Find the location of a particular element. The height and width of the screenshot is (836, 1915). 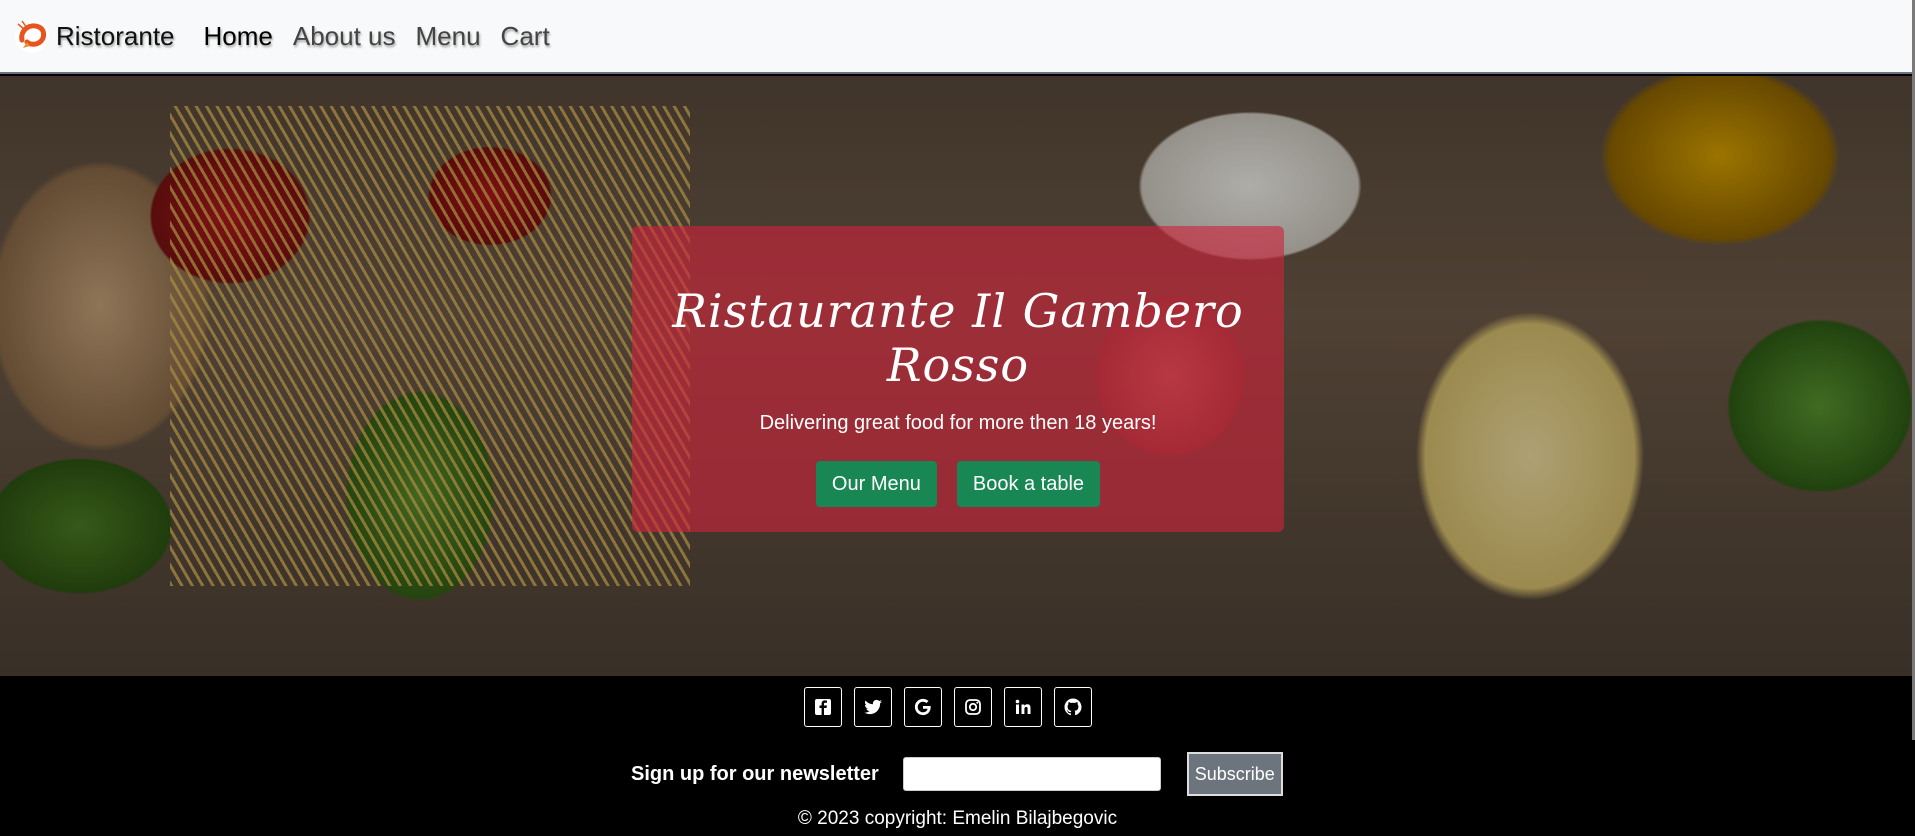

nav-links: Home About us Menu Cart is located at coordinates (387, 36).